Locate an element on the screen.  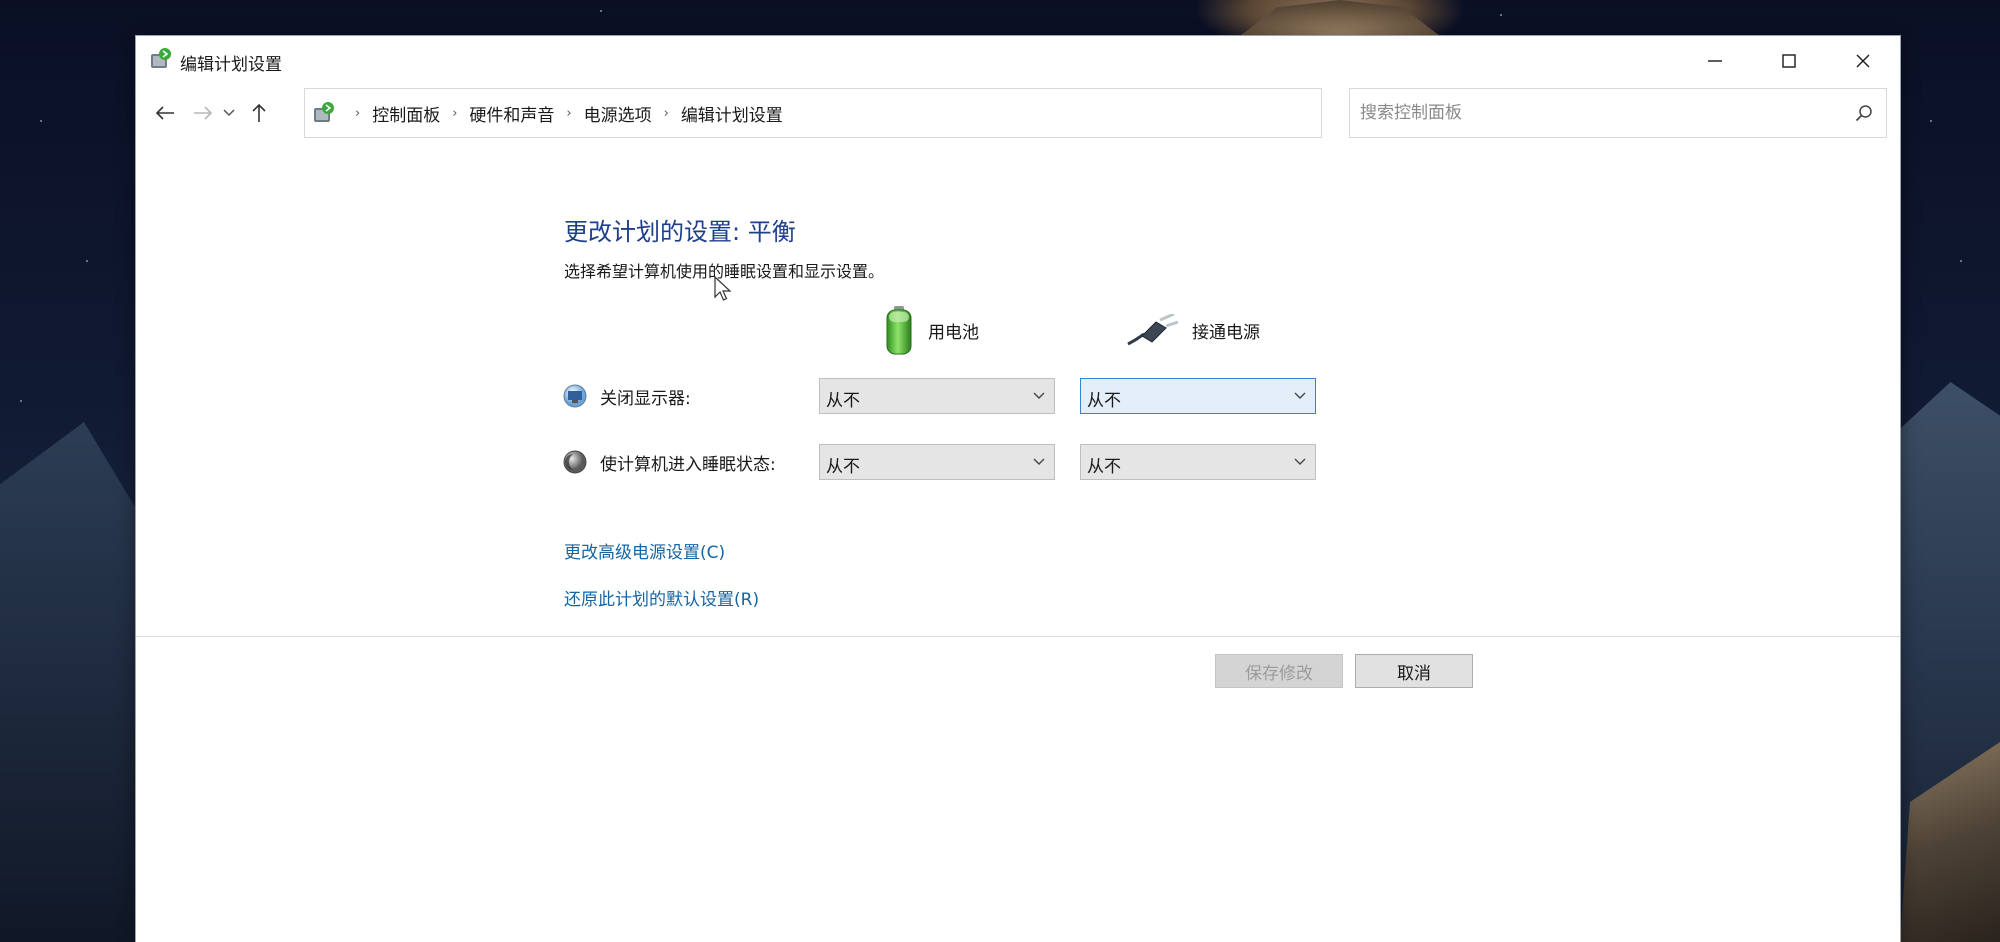
mouse-cursor-icon is located at coordinates (723, 288).